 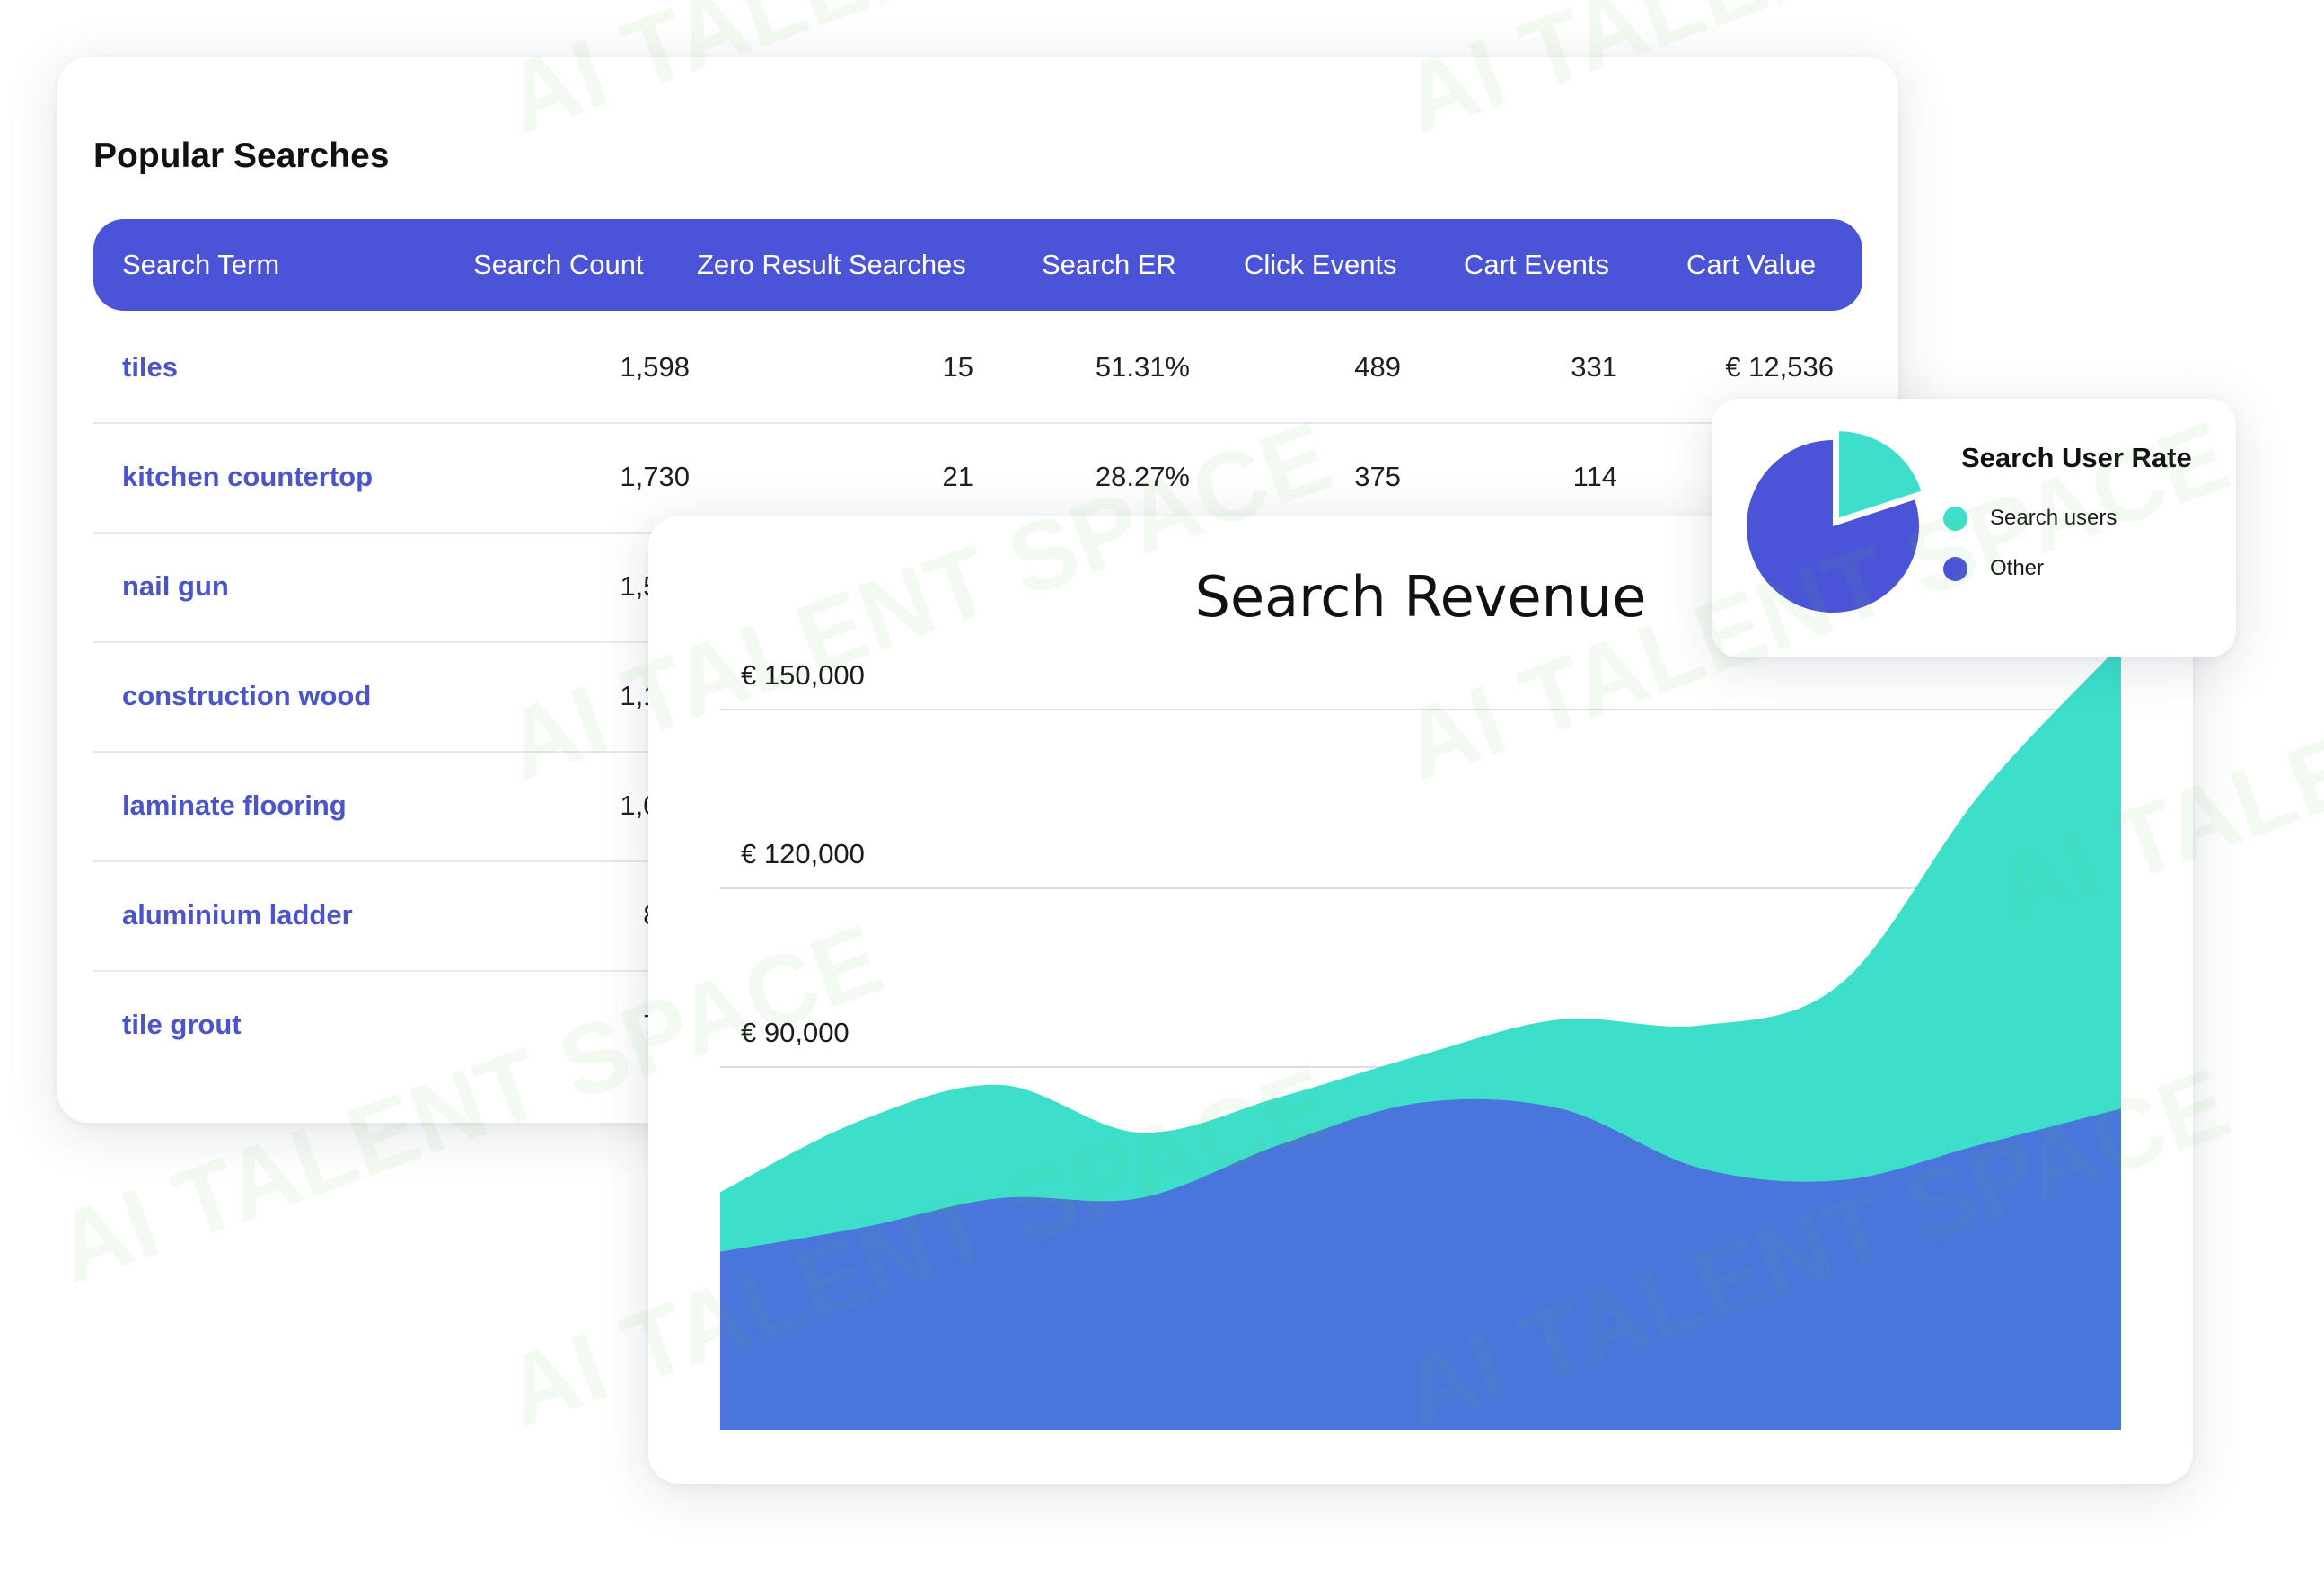 I want to click on legend-label: Search users, so click(x=2053, y=518).